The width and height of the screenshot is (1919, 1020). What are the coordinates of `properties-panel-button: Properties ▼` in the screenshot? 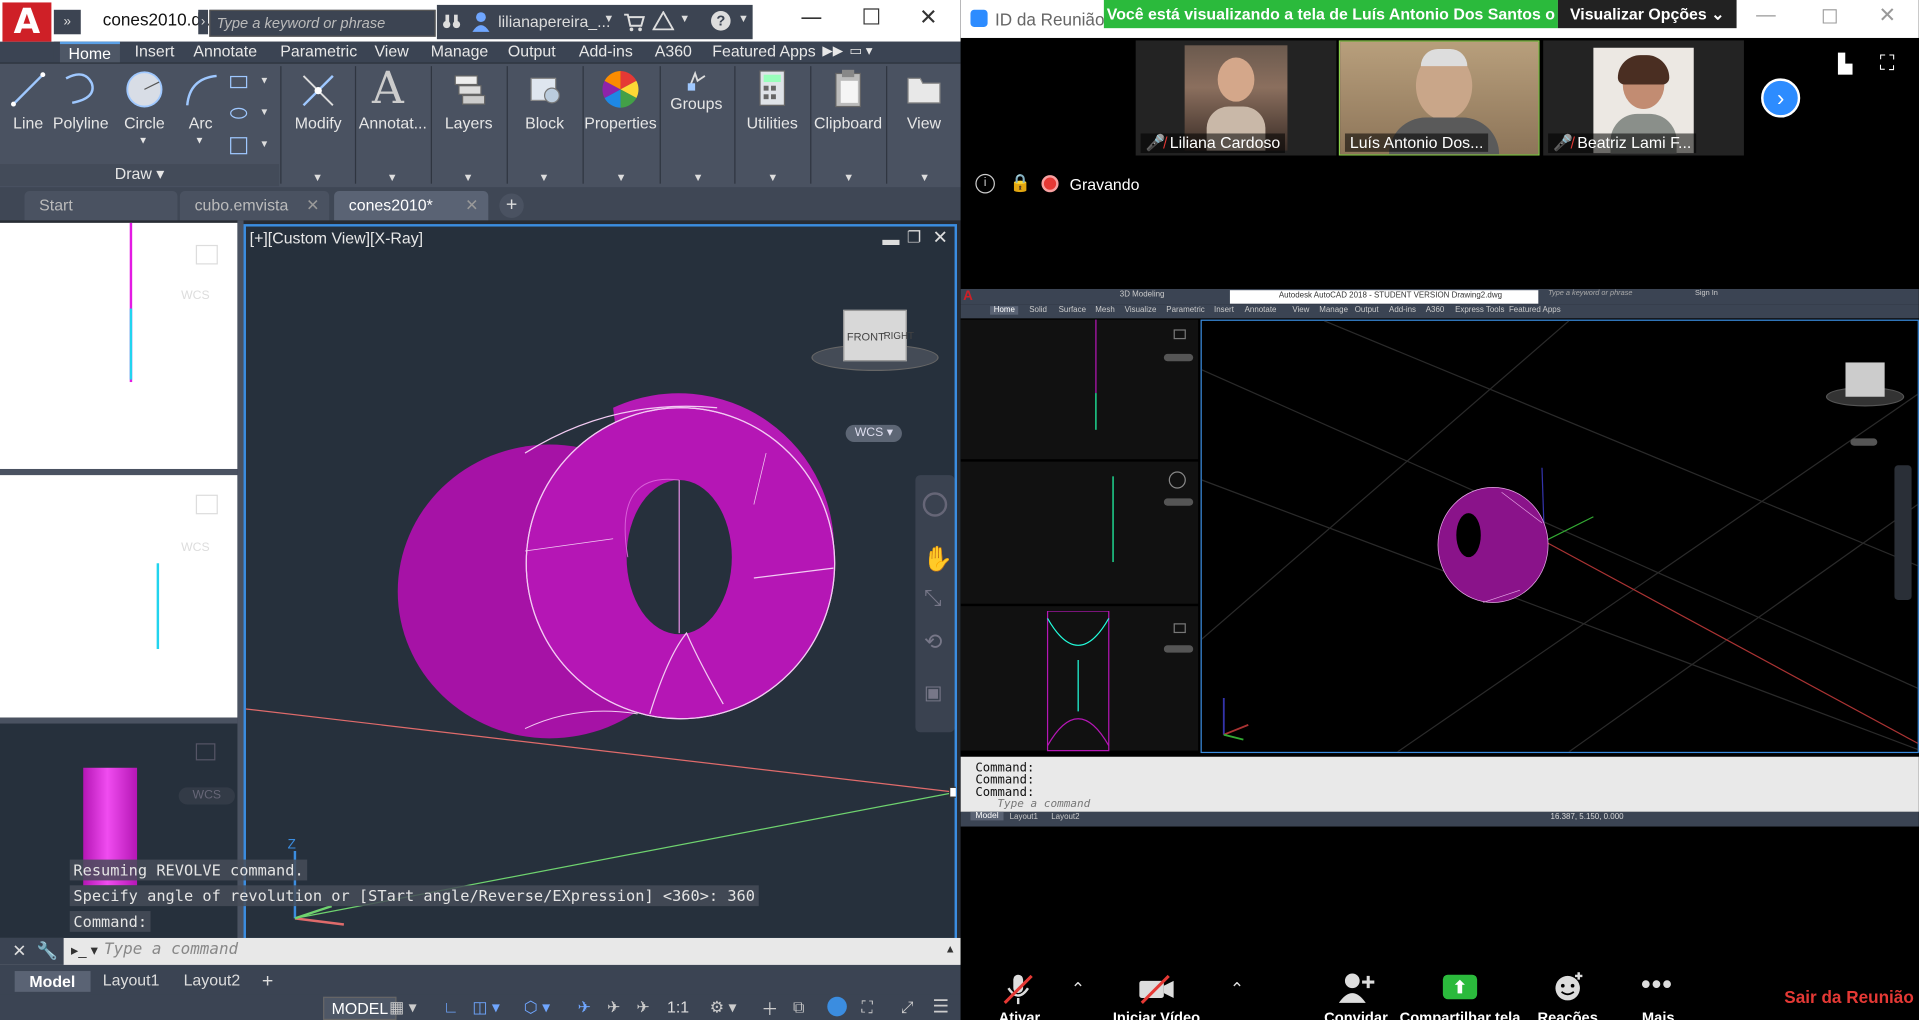 It's located at (620, 125).